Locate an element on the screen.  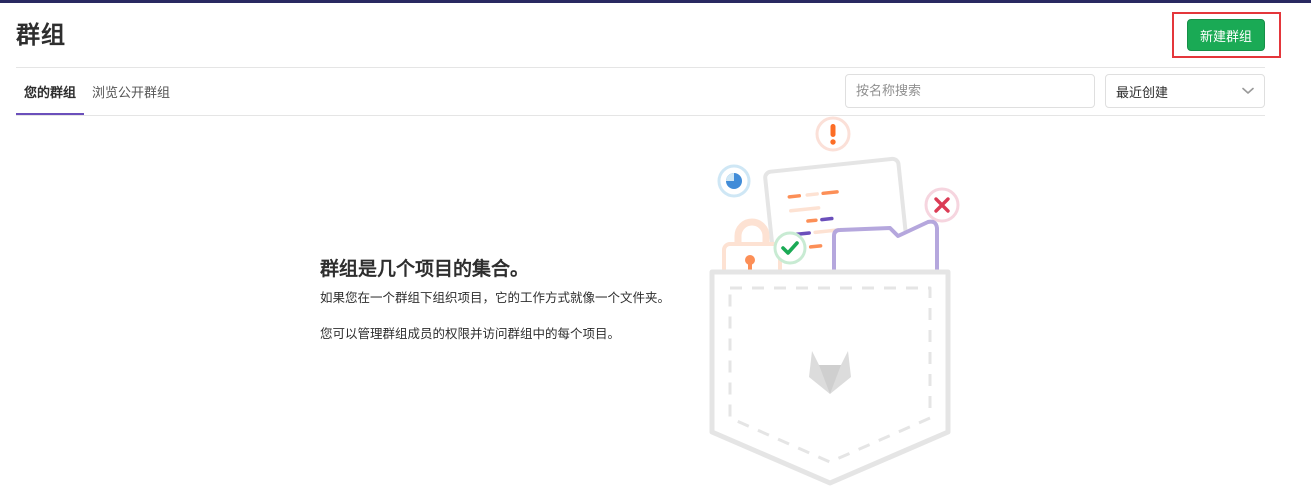
new-group-button: 新建群组 is located at coordinates (1226, 35).